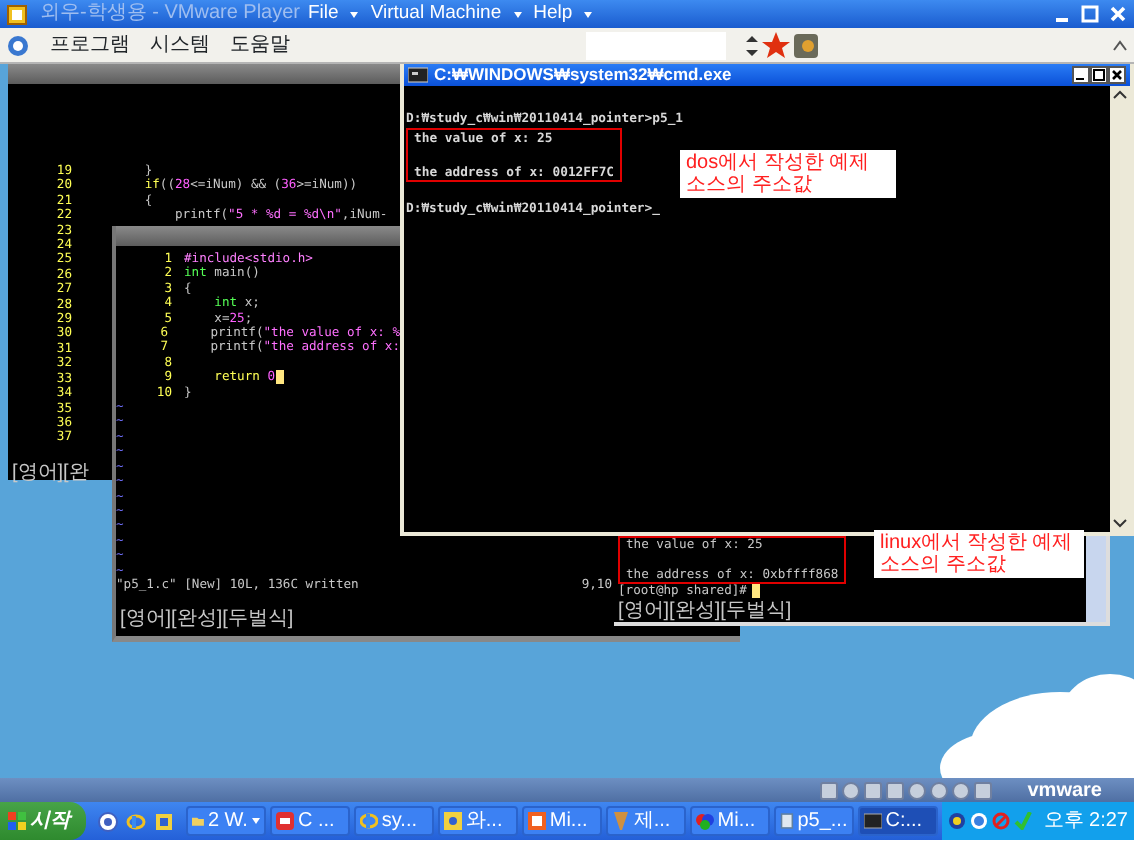 Image resolution: width=1134 pixels, height=850 pixels. I want to click on menu-item: Virtual Machine, so click(436, 14).